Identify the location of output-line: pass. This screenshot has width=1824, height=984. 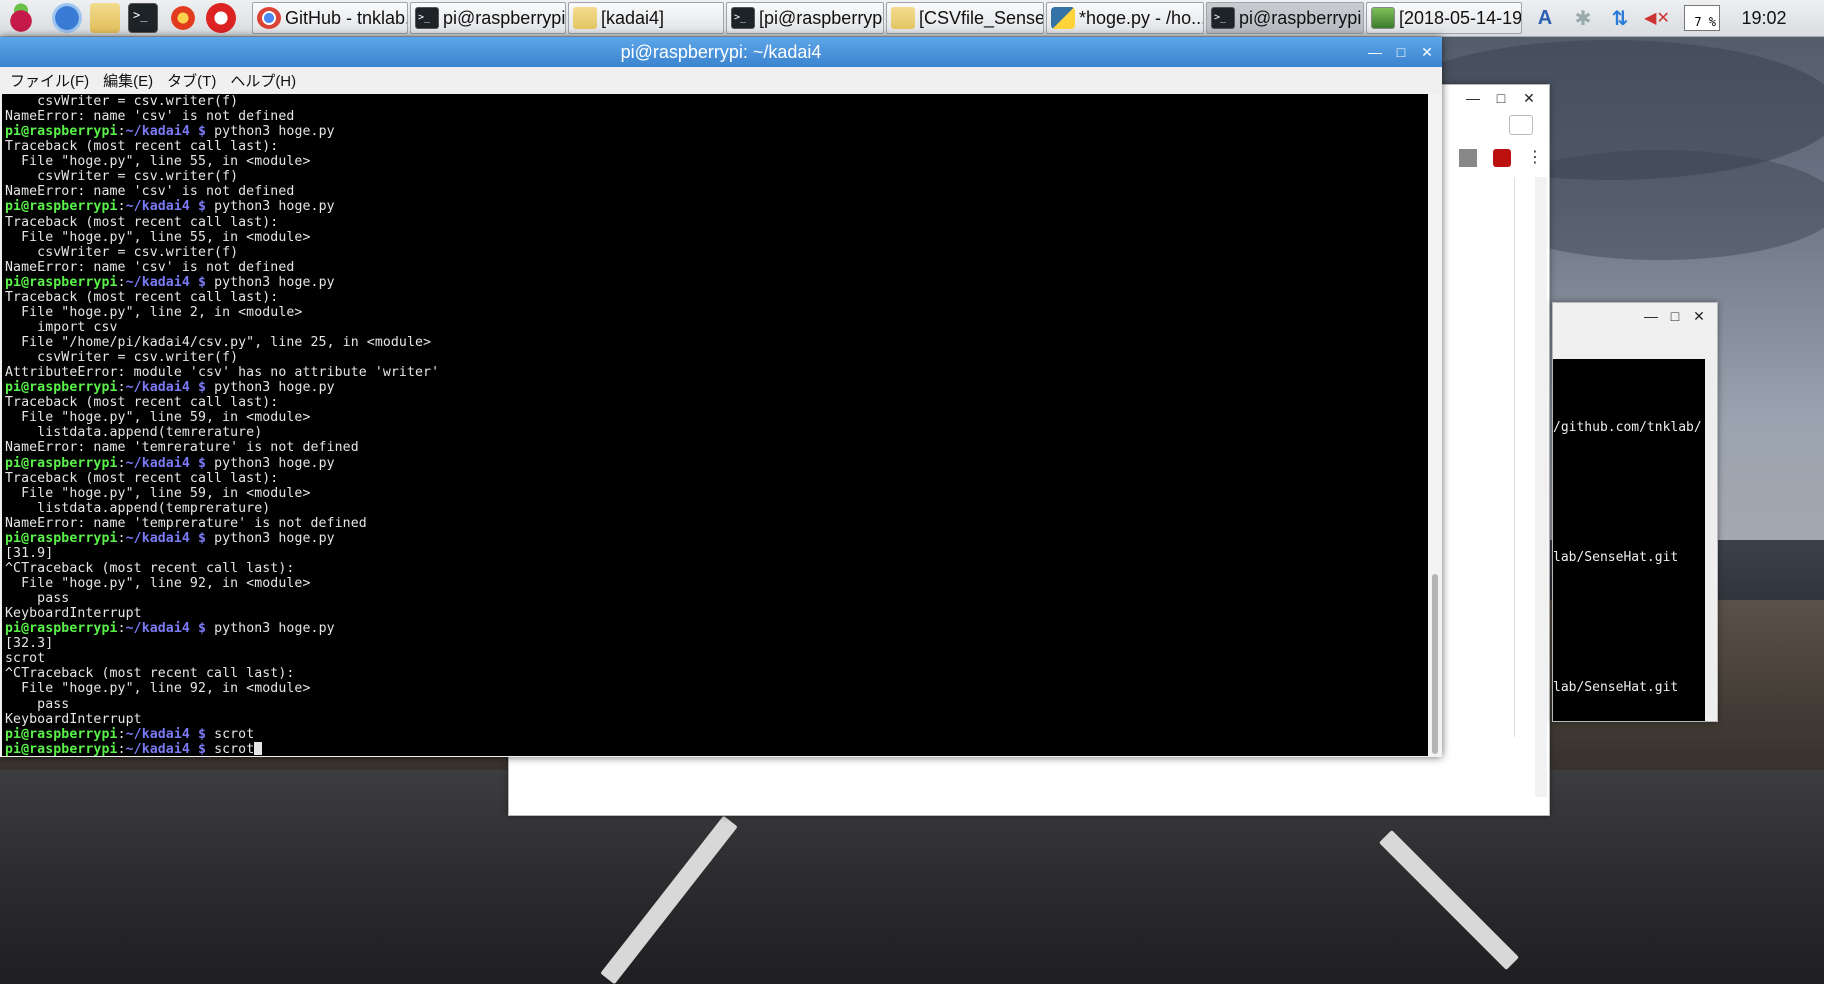
(37, 704).